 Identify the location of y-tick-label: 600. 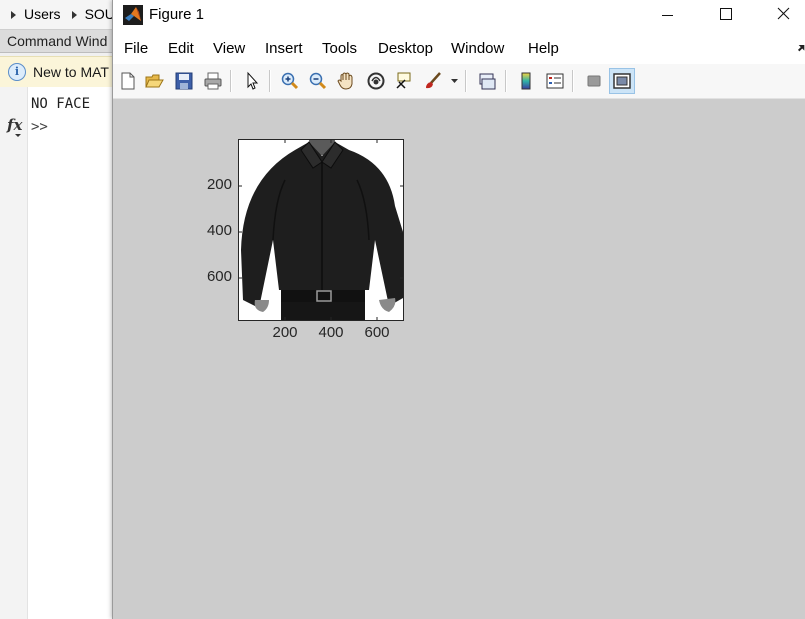
(219, 276).